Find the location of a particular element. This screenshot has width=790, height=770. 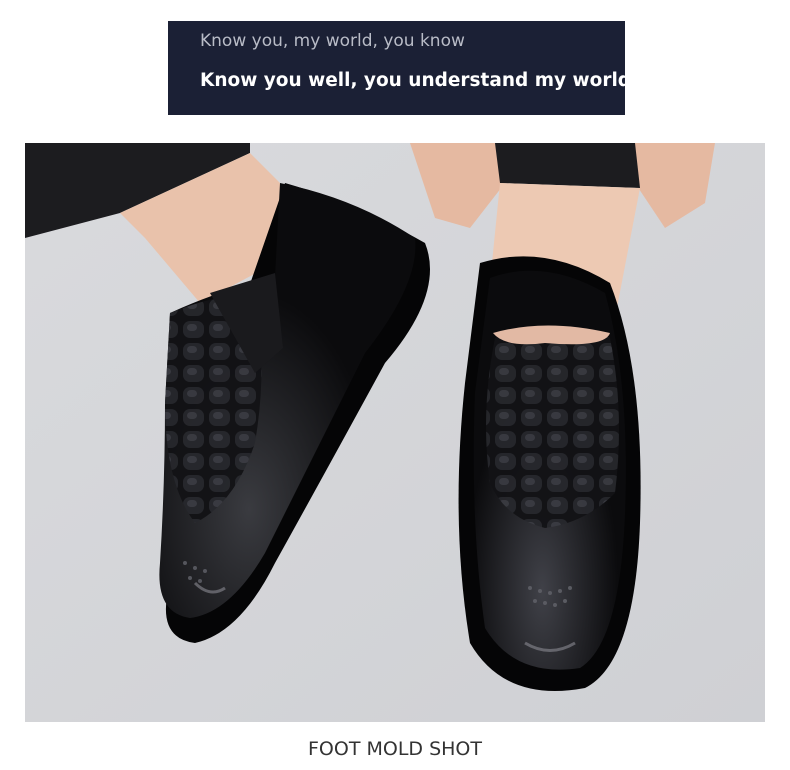

banner-subtitle: Know you, my world, you know is located at coordinates (332, 41).